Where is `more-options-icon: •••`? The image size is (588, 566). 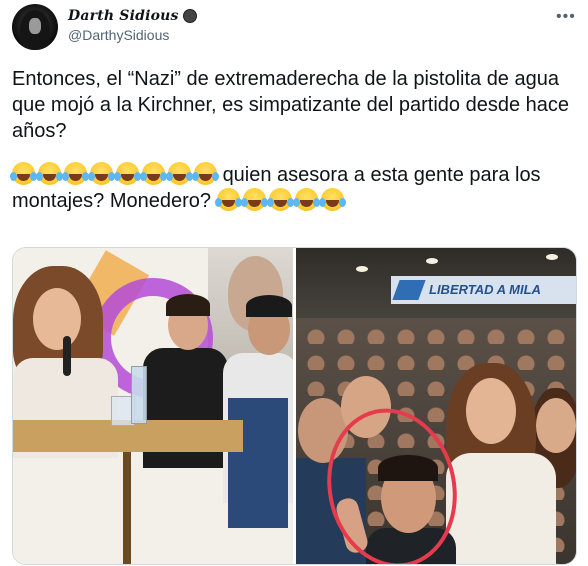 more-options-icon: ••• is located at coordinates (566, 17).